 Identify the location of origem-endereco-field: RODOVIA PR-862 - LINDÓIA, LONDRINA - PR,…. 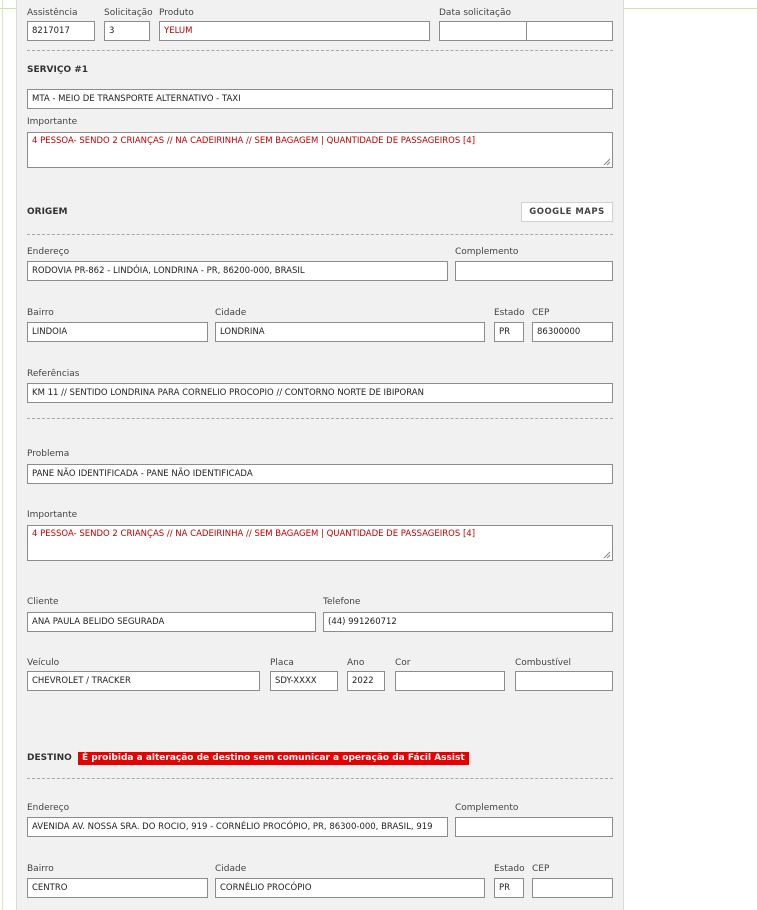
(237, 271).